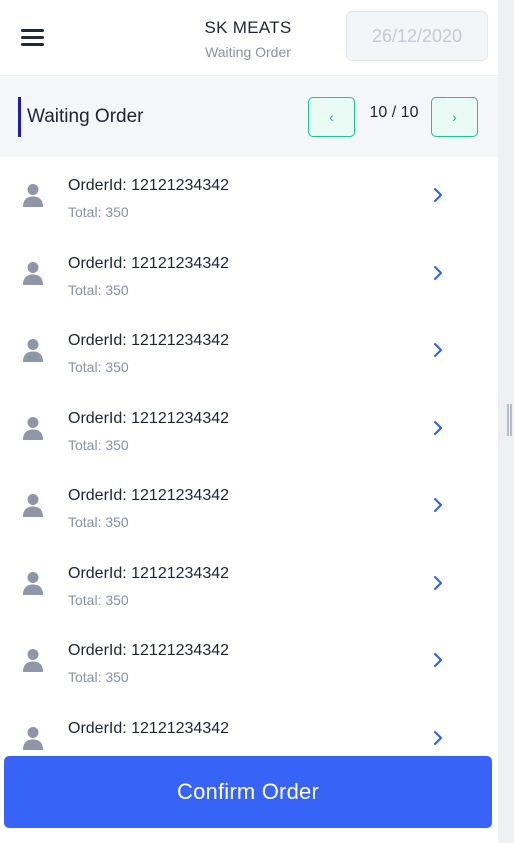  What do you see at coordinates (85, 116) in the screenshot?
I see `section-title: Waiting Order` at bounding box center [85, 116].